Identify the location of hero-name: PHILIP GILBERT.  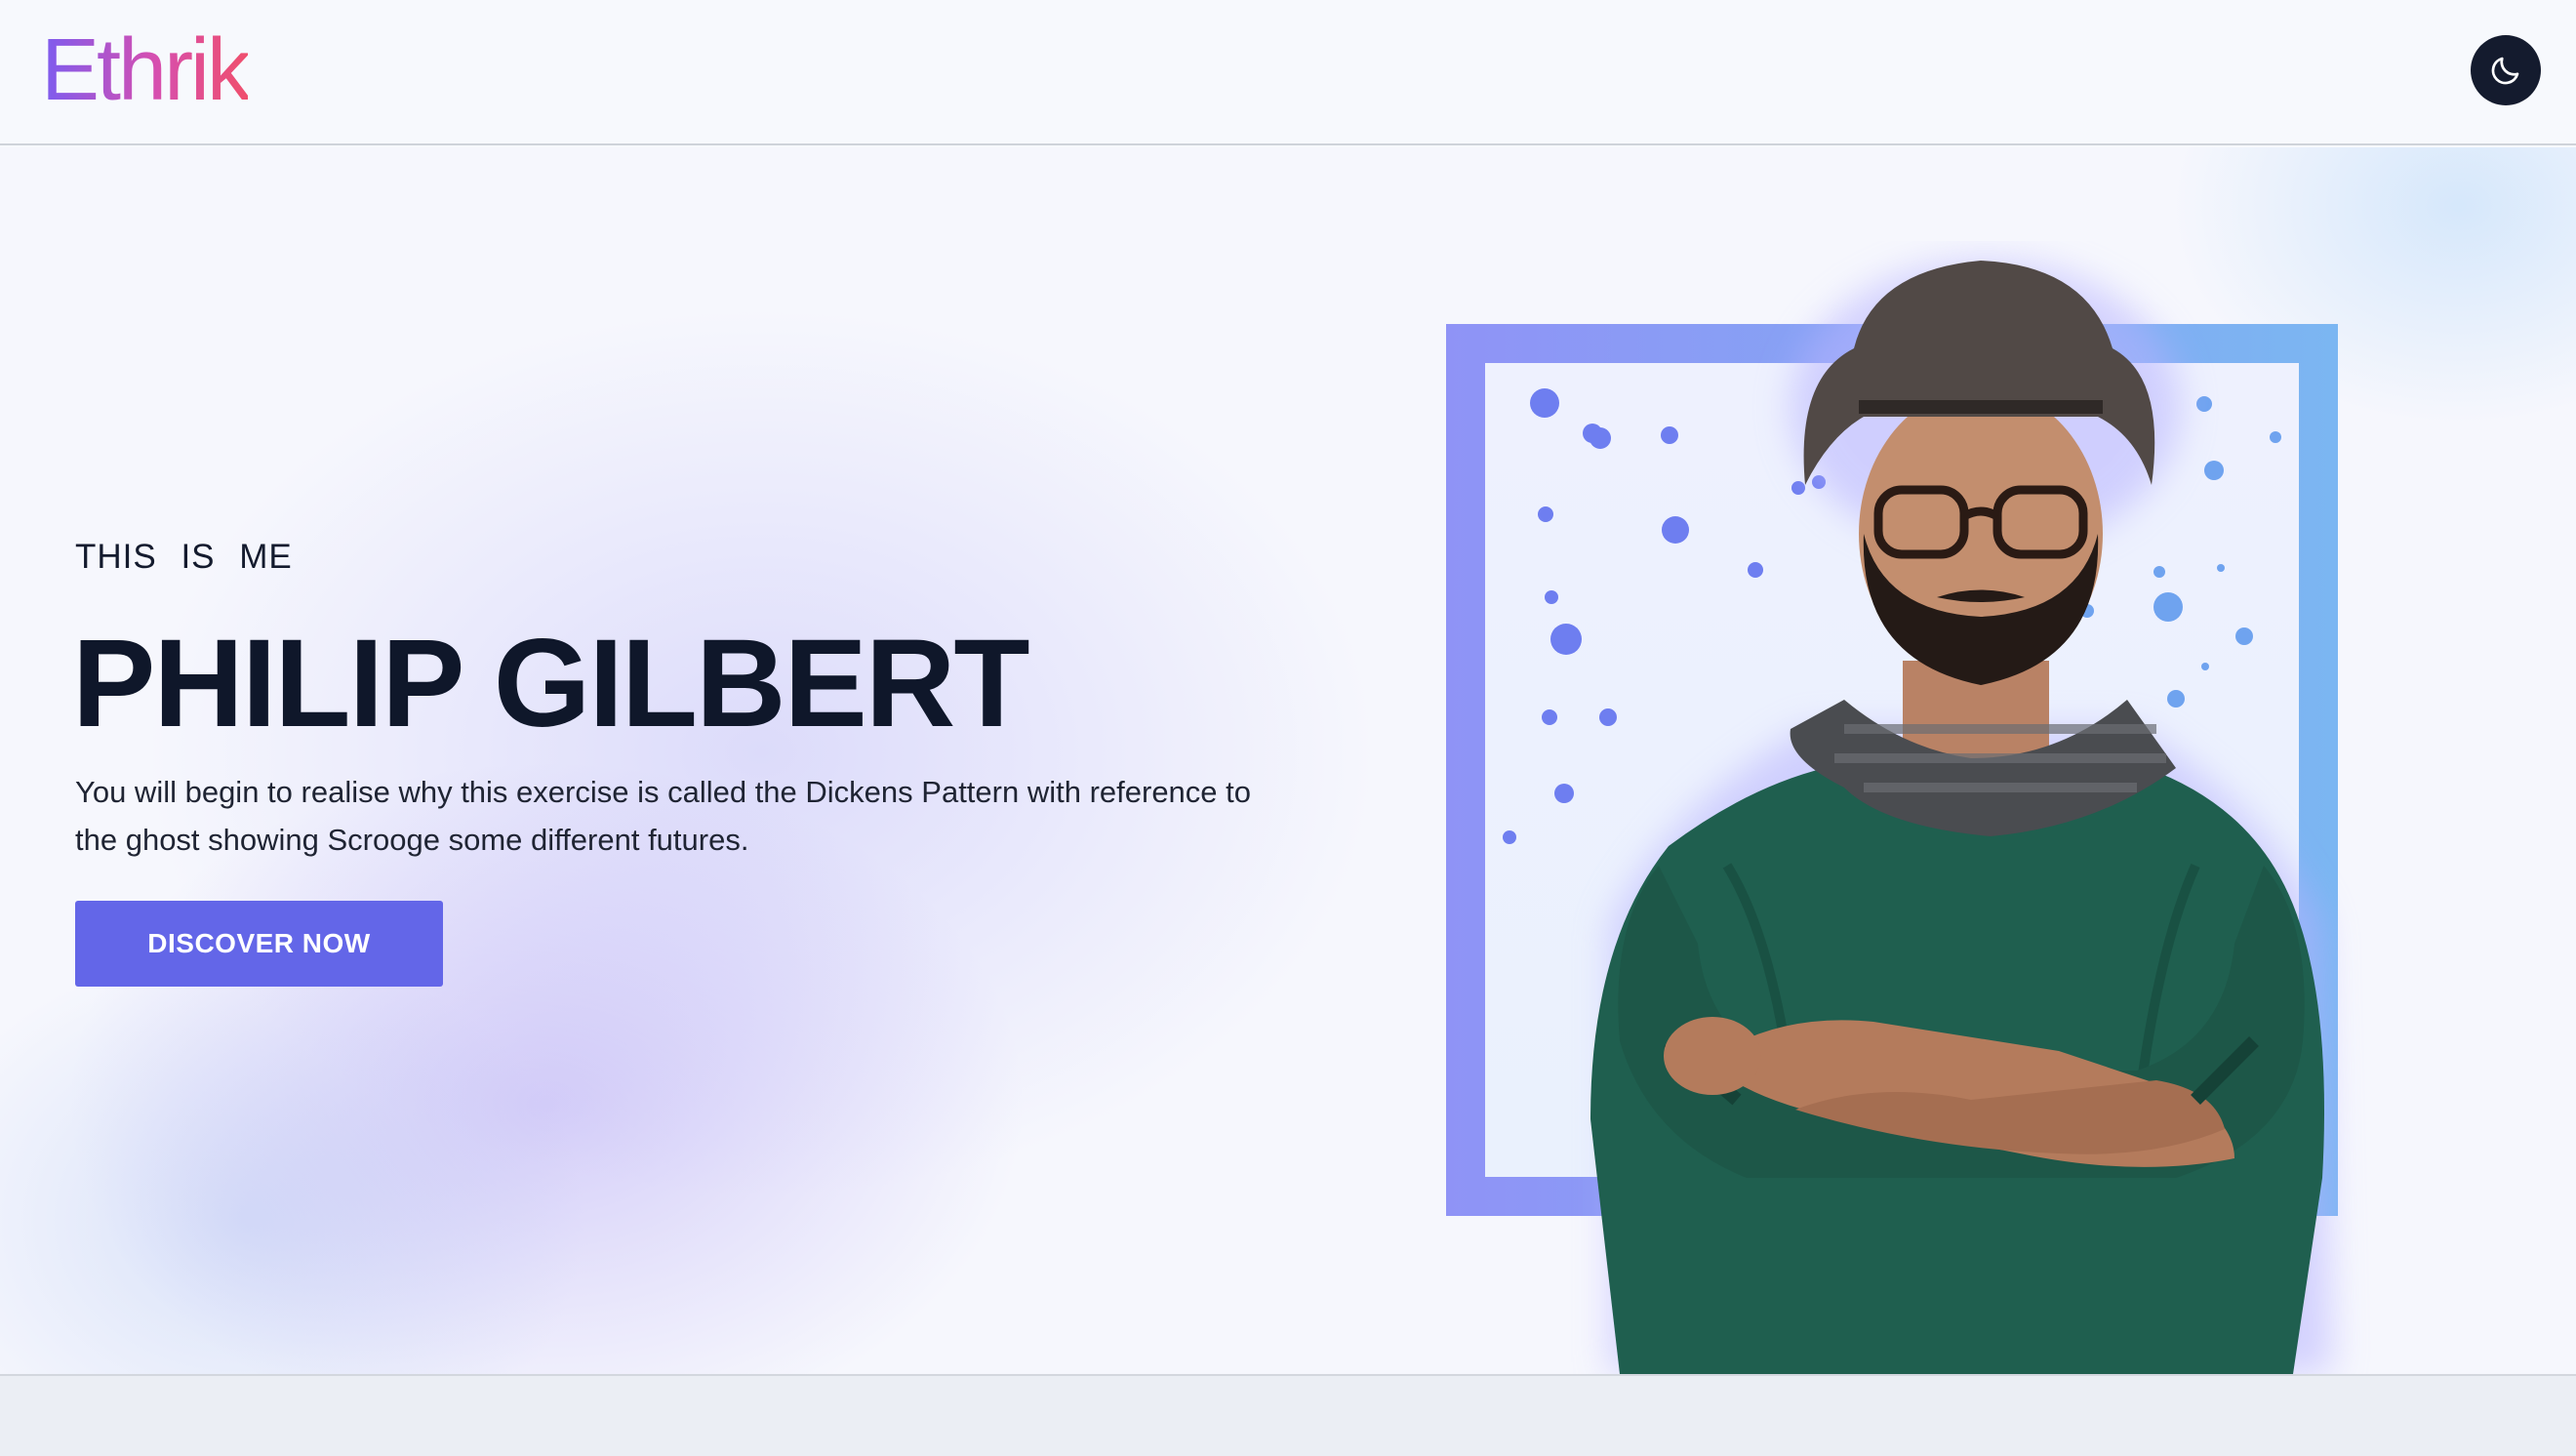
(550, 683).